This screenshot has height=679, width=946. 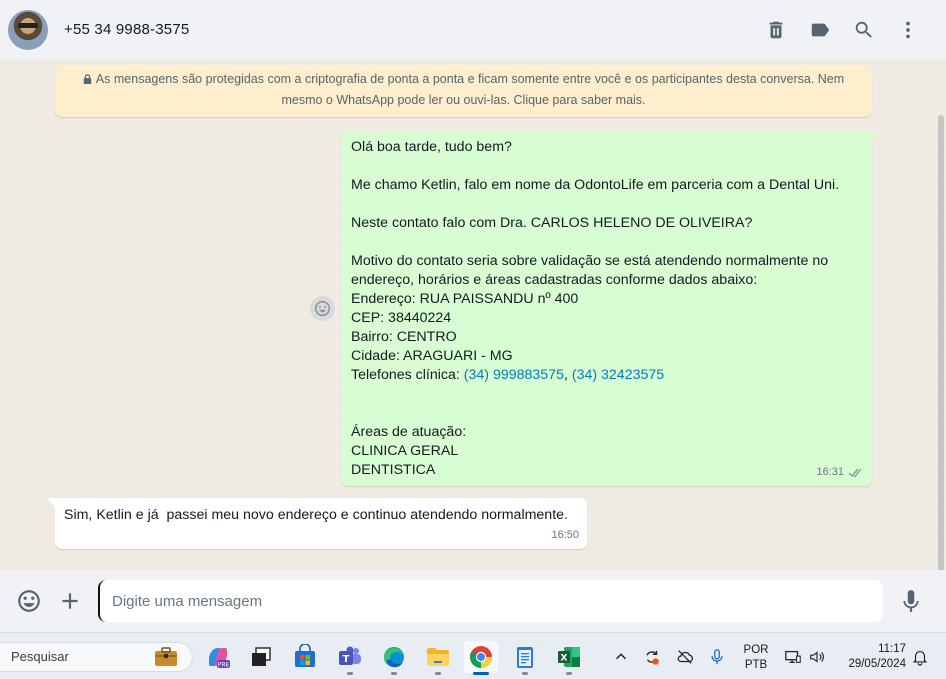 What do you see at coordinates (404, 337) in the screenshot?
I see `message-line: Bairro: CENTRO` at bounding box center [404, 337].